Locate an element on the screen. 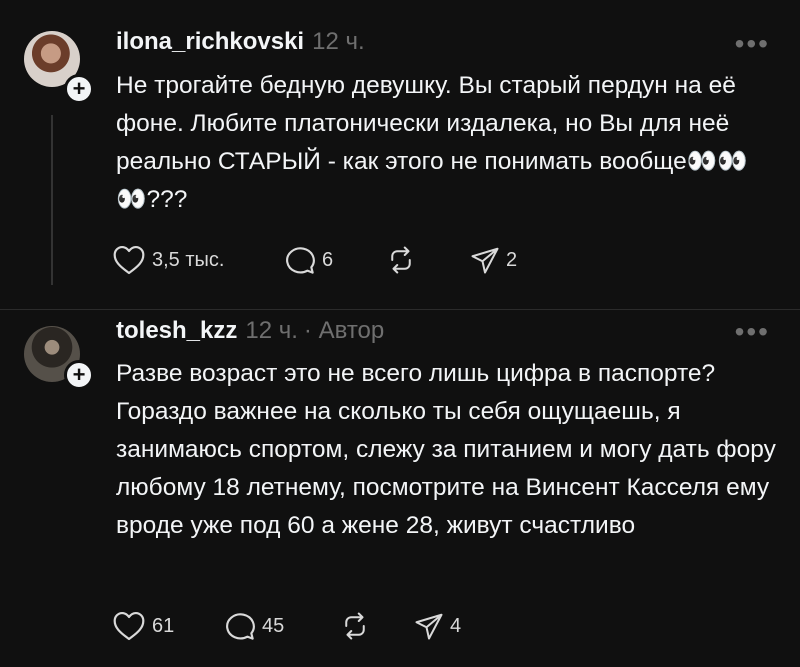 This screenshot has height=667, width=800. username: tolesh_kzz is located at coordinates (176, 330).